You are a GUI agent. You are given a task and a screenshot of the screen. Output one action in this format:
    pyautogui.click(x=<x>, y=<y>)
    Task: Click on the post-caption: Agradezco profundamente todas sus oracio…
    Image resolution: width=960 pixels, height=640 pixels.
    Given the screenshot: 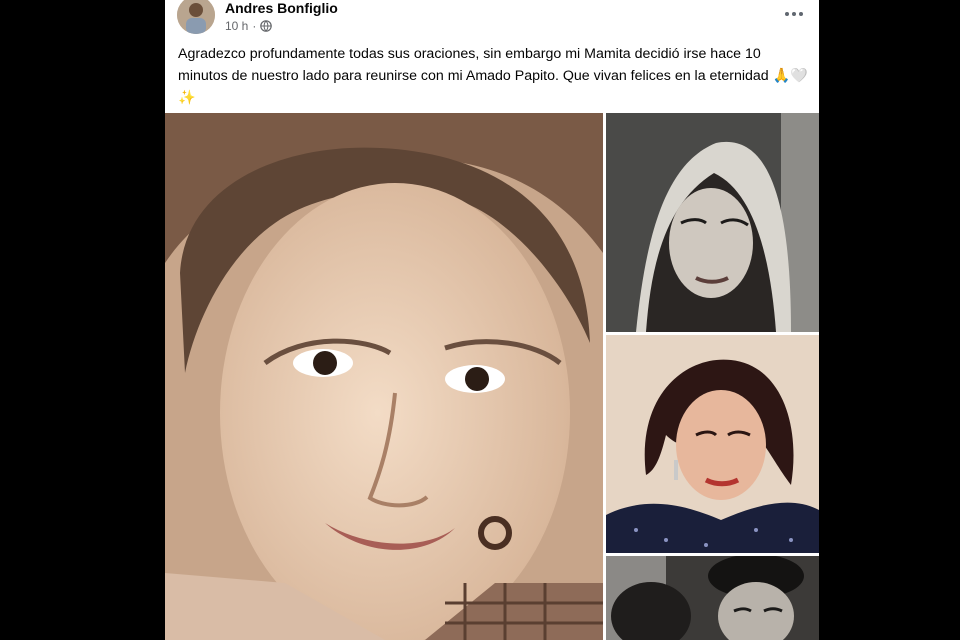 What is the action you would take?
    pyautogui.click(x=493, y=76)
    